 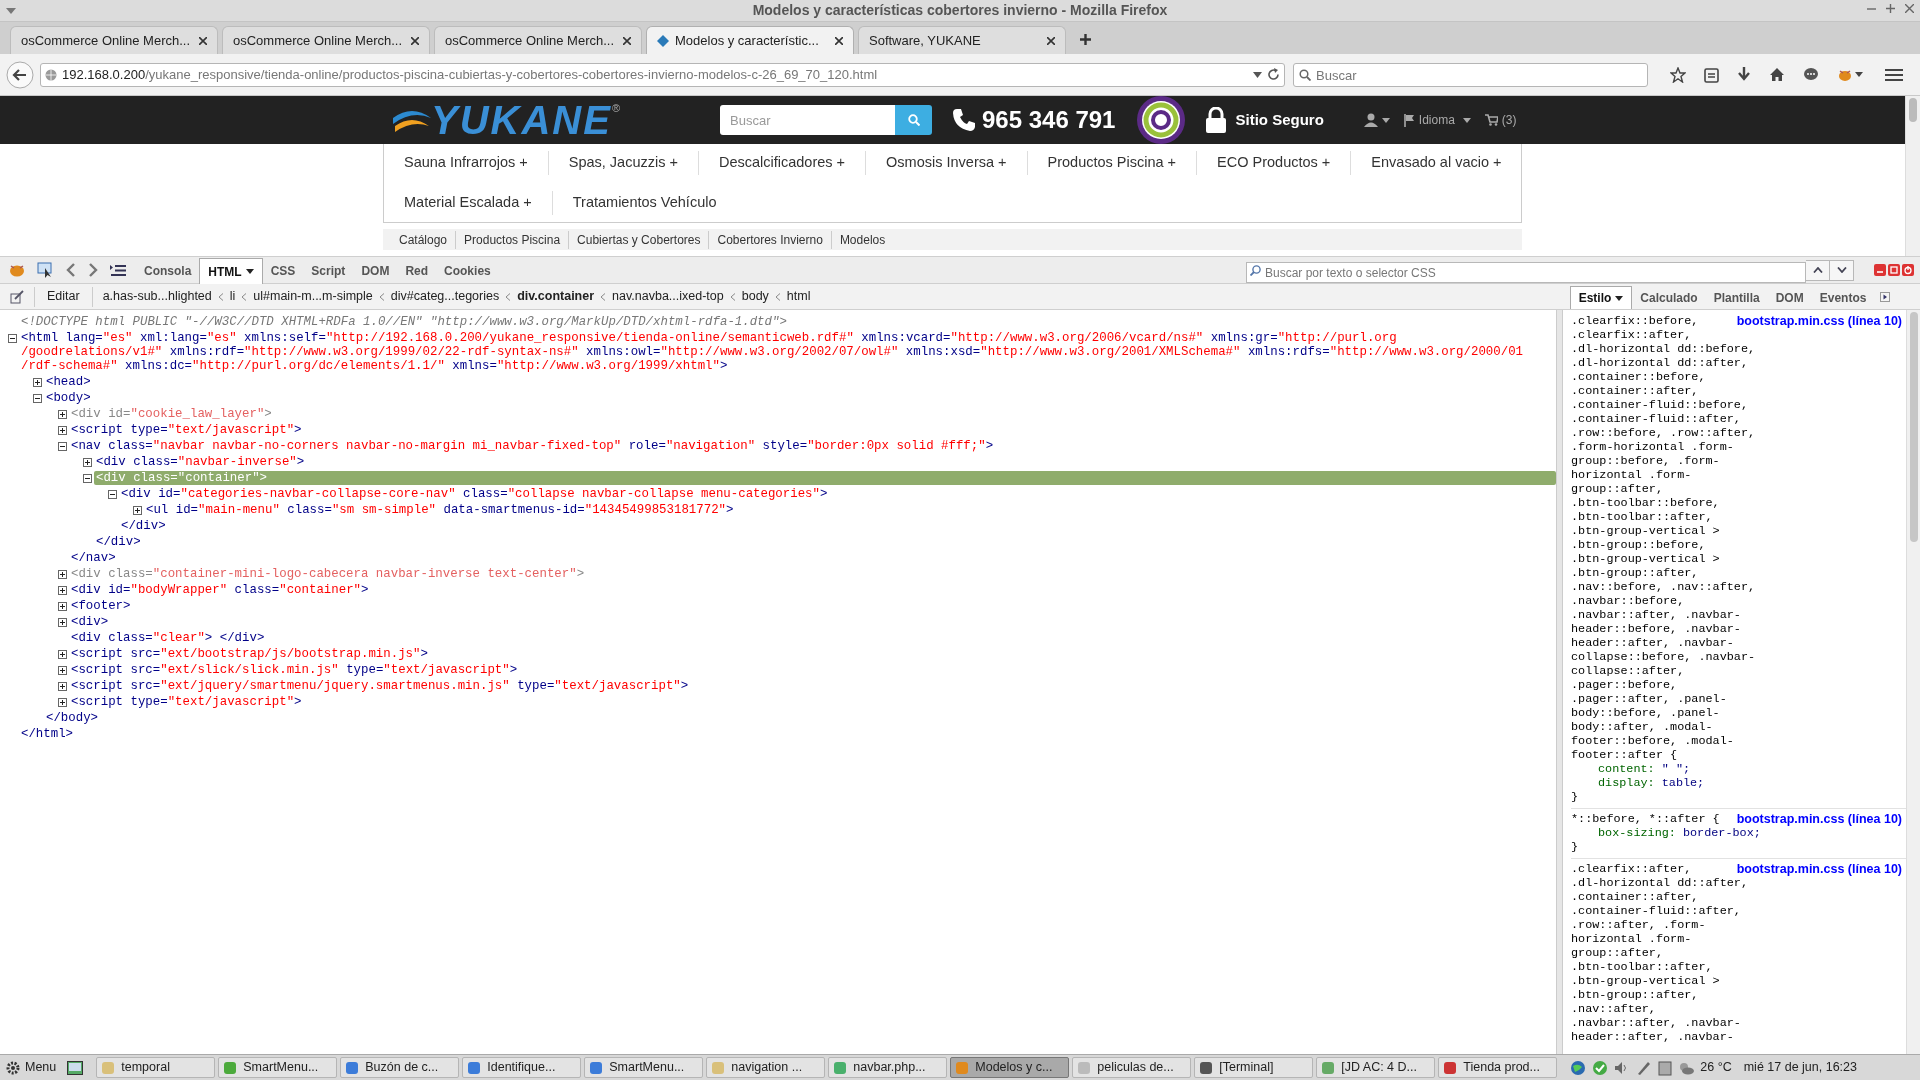 What do you see at coordinates (404, 322) in the screenshot?
I see `tree-node: <!DOCTYPE html PUBLIC "-//W3C//DTD XHTML+RDFa 1.0//EN" "http://www.w3.org/MarkUp/DTD/xhtml-rdfa-1.dtd">` at bounding box center [404, 322].